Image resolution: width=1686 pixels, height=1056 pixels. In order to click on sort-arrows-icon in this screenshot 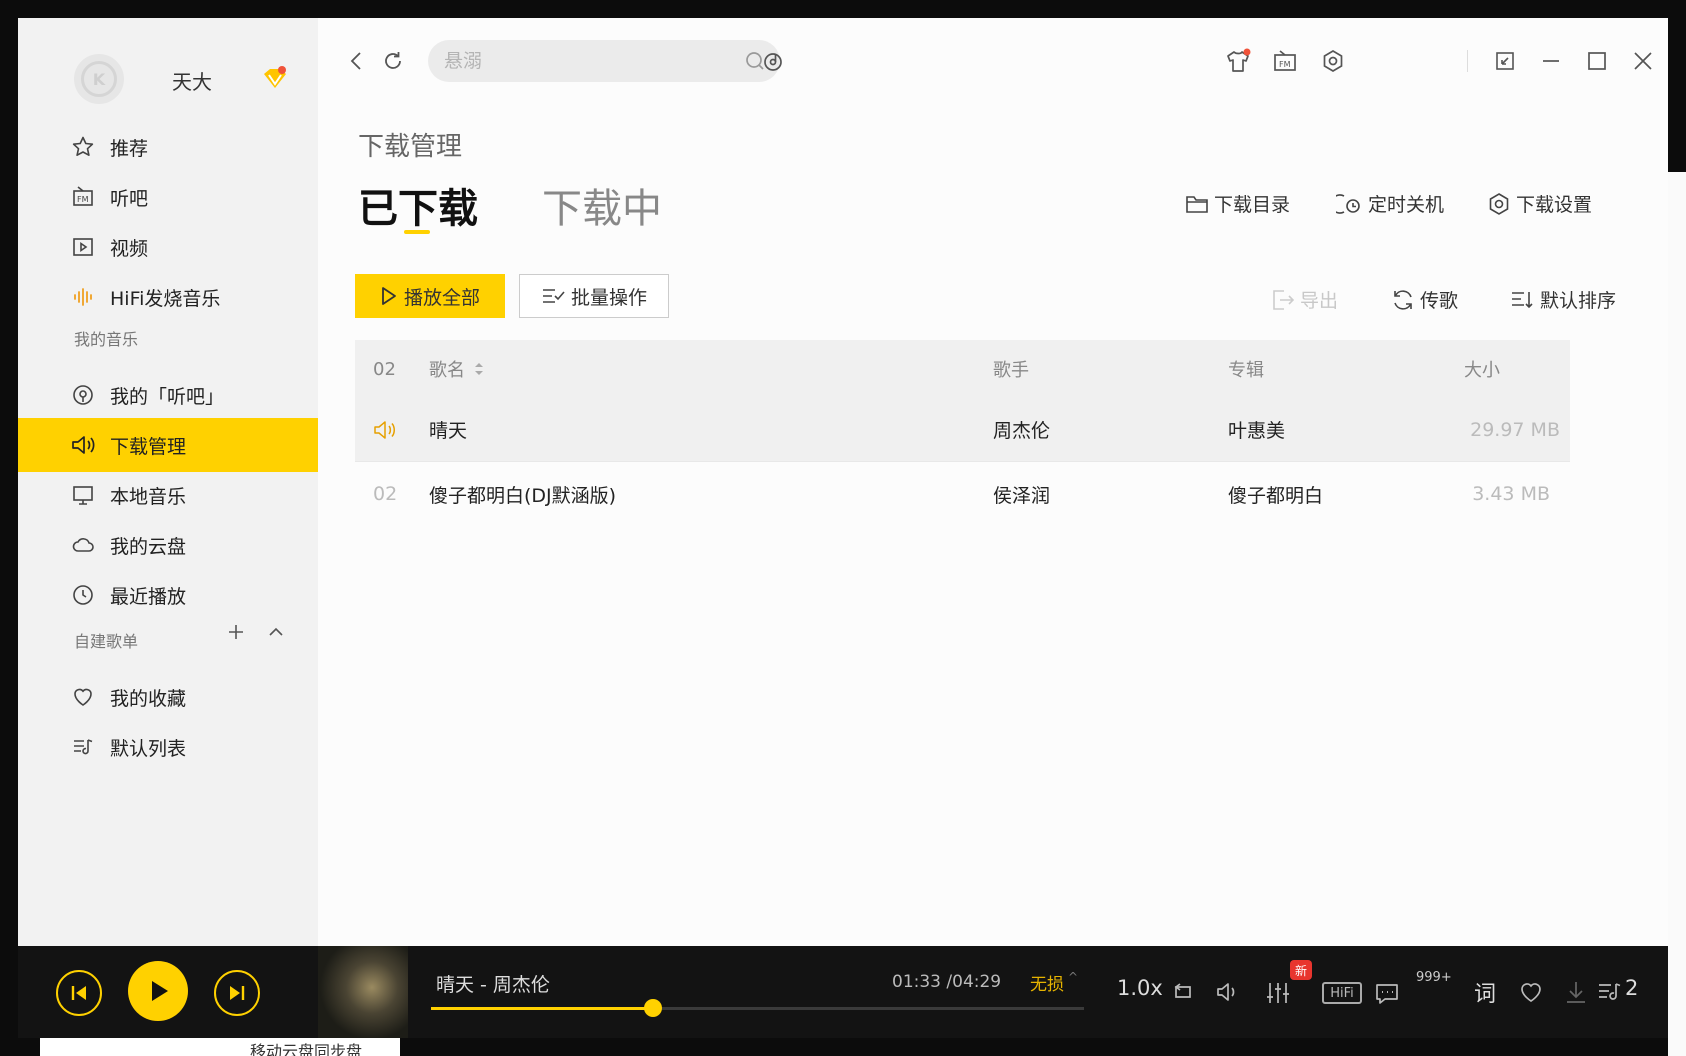, I will do `click(479, 369)`.